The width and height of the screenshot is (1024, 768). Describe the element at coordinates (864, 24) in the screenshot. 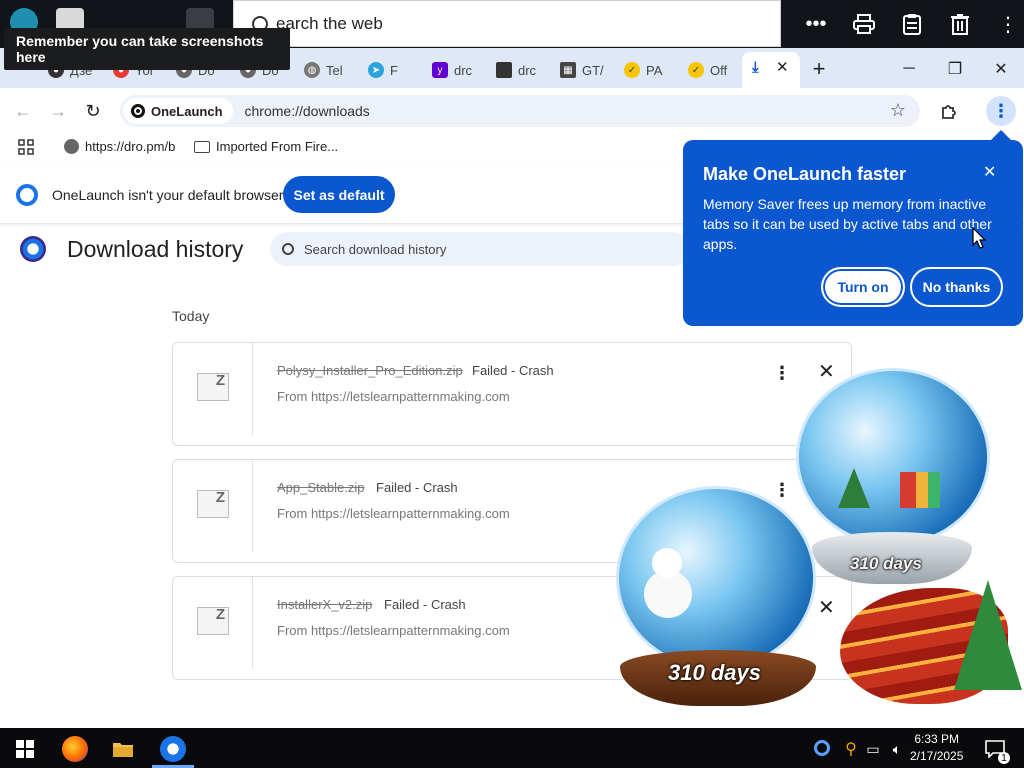

I see `print-icon` at that location.